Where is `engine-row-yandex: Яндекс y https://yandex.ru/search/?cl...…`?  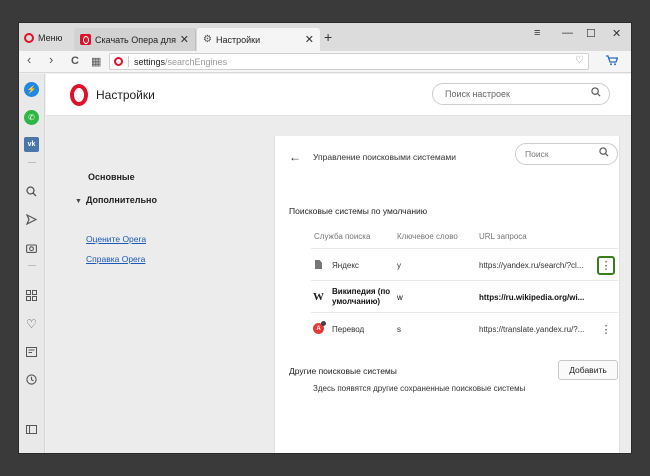 engine-row-yandex: Яндекс y https://yandex.ru/search/?cl...… is located at coordinates (466, 264).